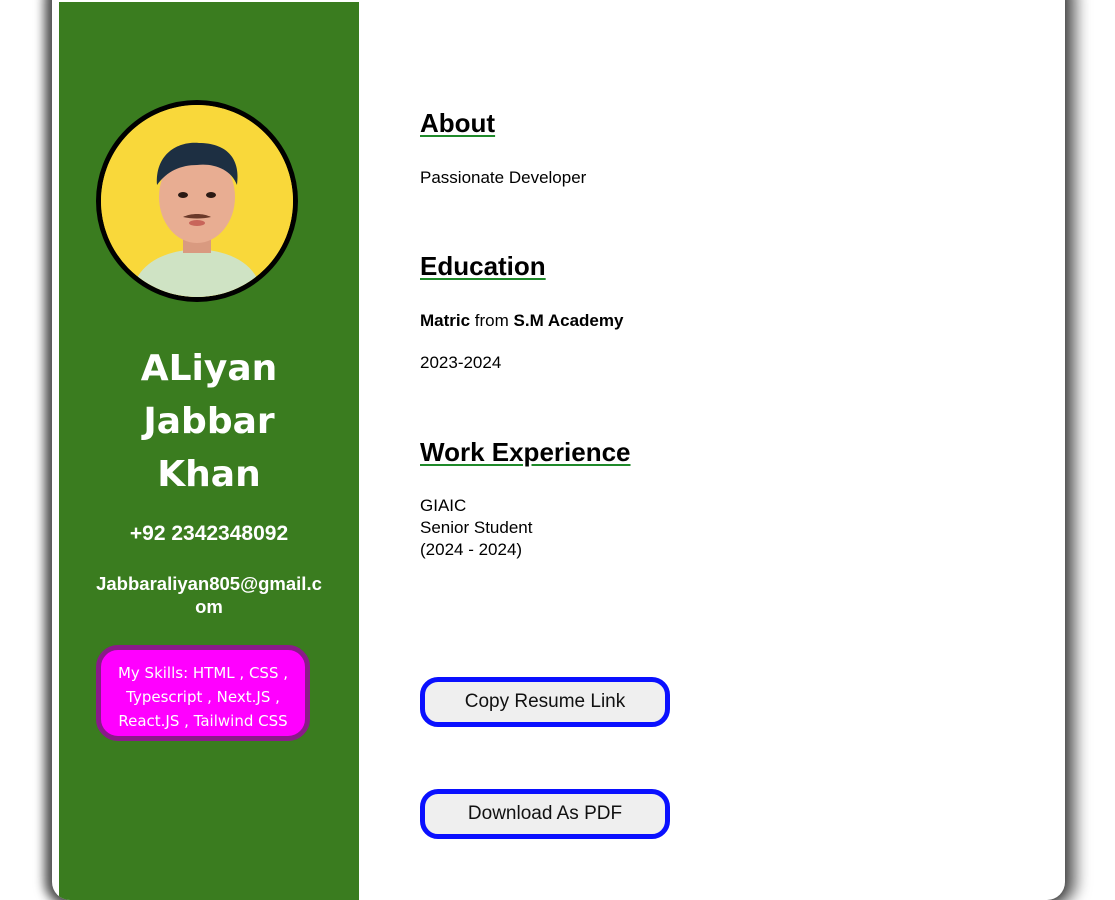 This screenshot has height=900, width=1115. I want to click on name-first: ALiyan, so click(209, 368).